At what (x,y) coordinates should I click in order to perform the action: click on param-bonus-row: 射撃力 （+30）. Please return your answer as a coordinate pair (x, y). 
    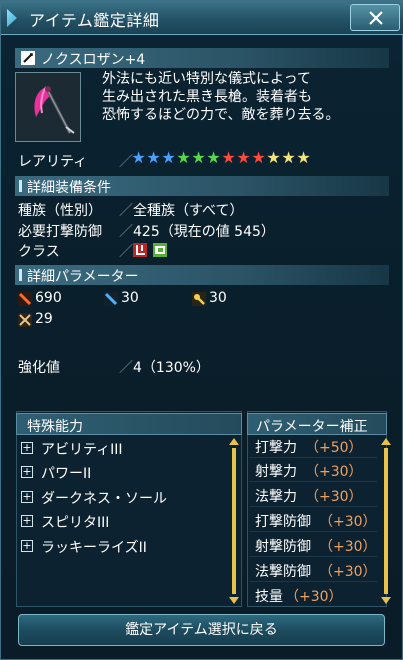
    Looking at the image, I should click on (313, 470).